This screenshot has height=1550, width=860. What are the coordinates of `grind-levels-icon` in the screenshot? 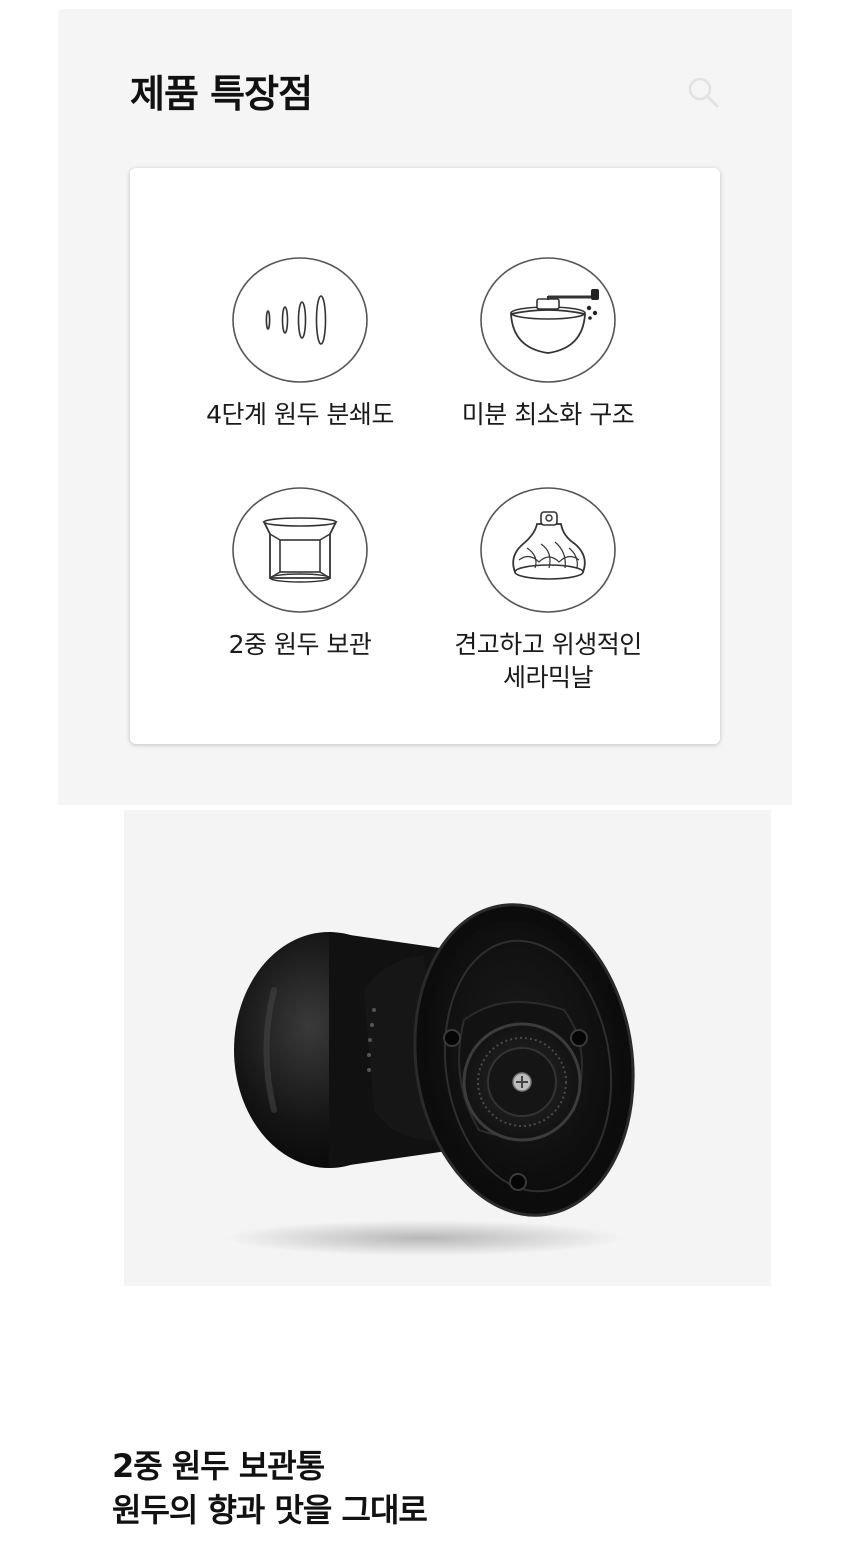 It's located at (300, 320).